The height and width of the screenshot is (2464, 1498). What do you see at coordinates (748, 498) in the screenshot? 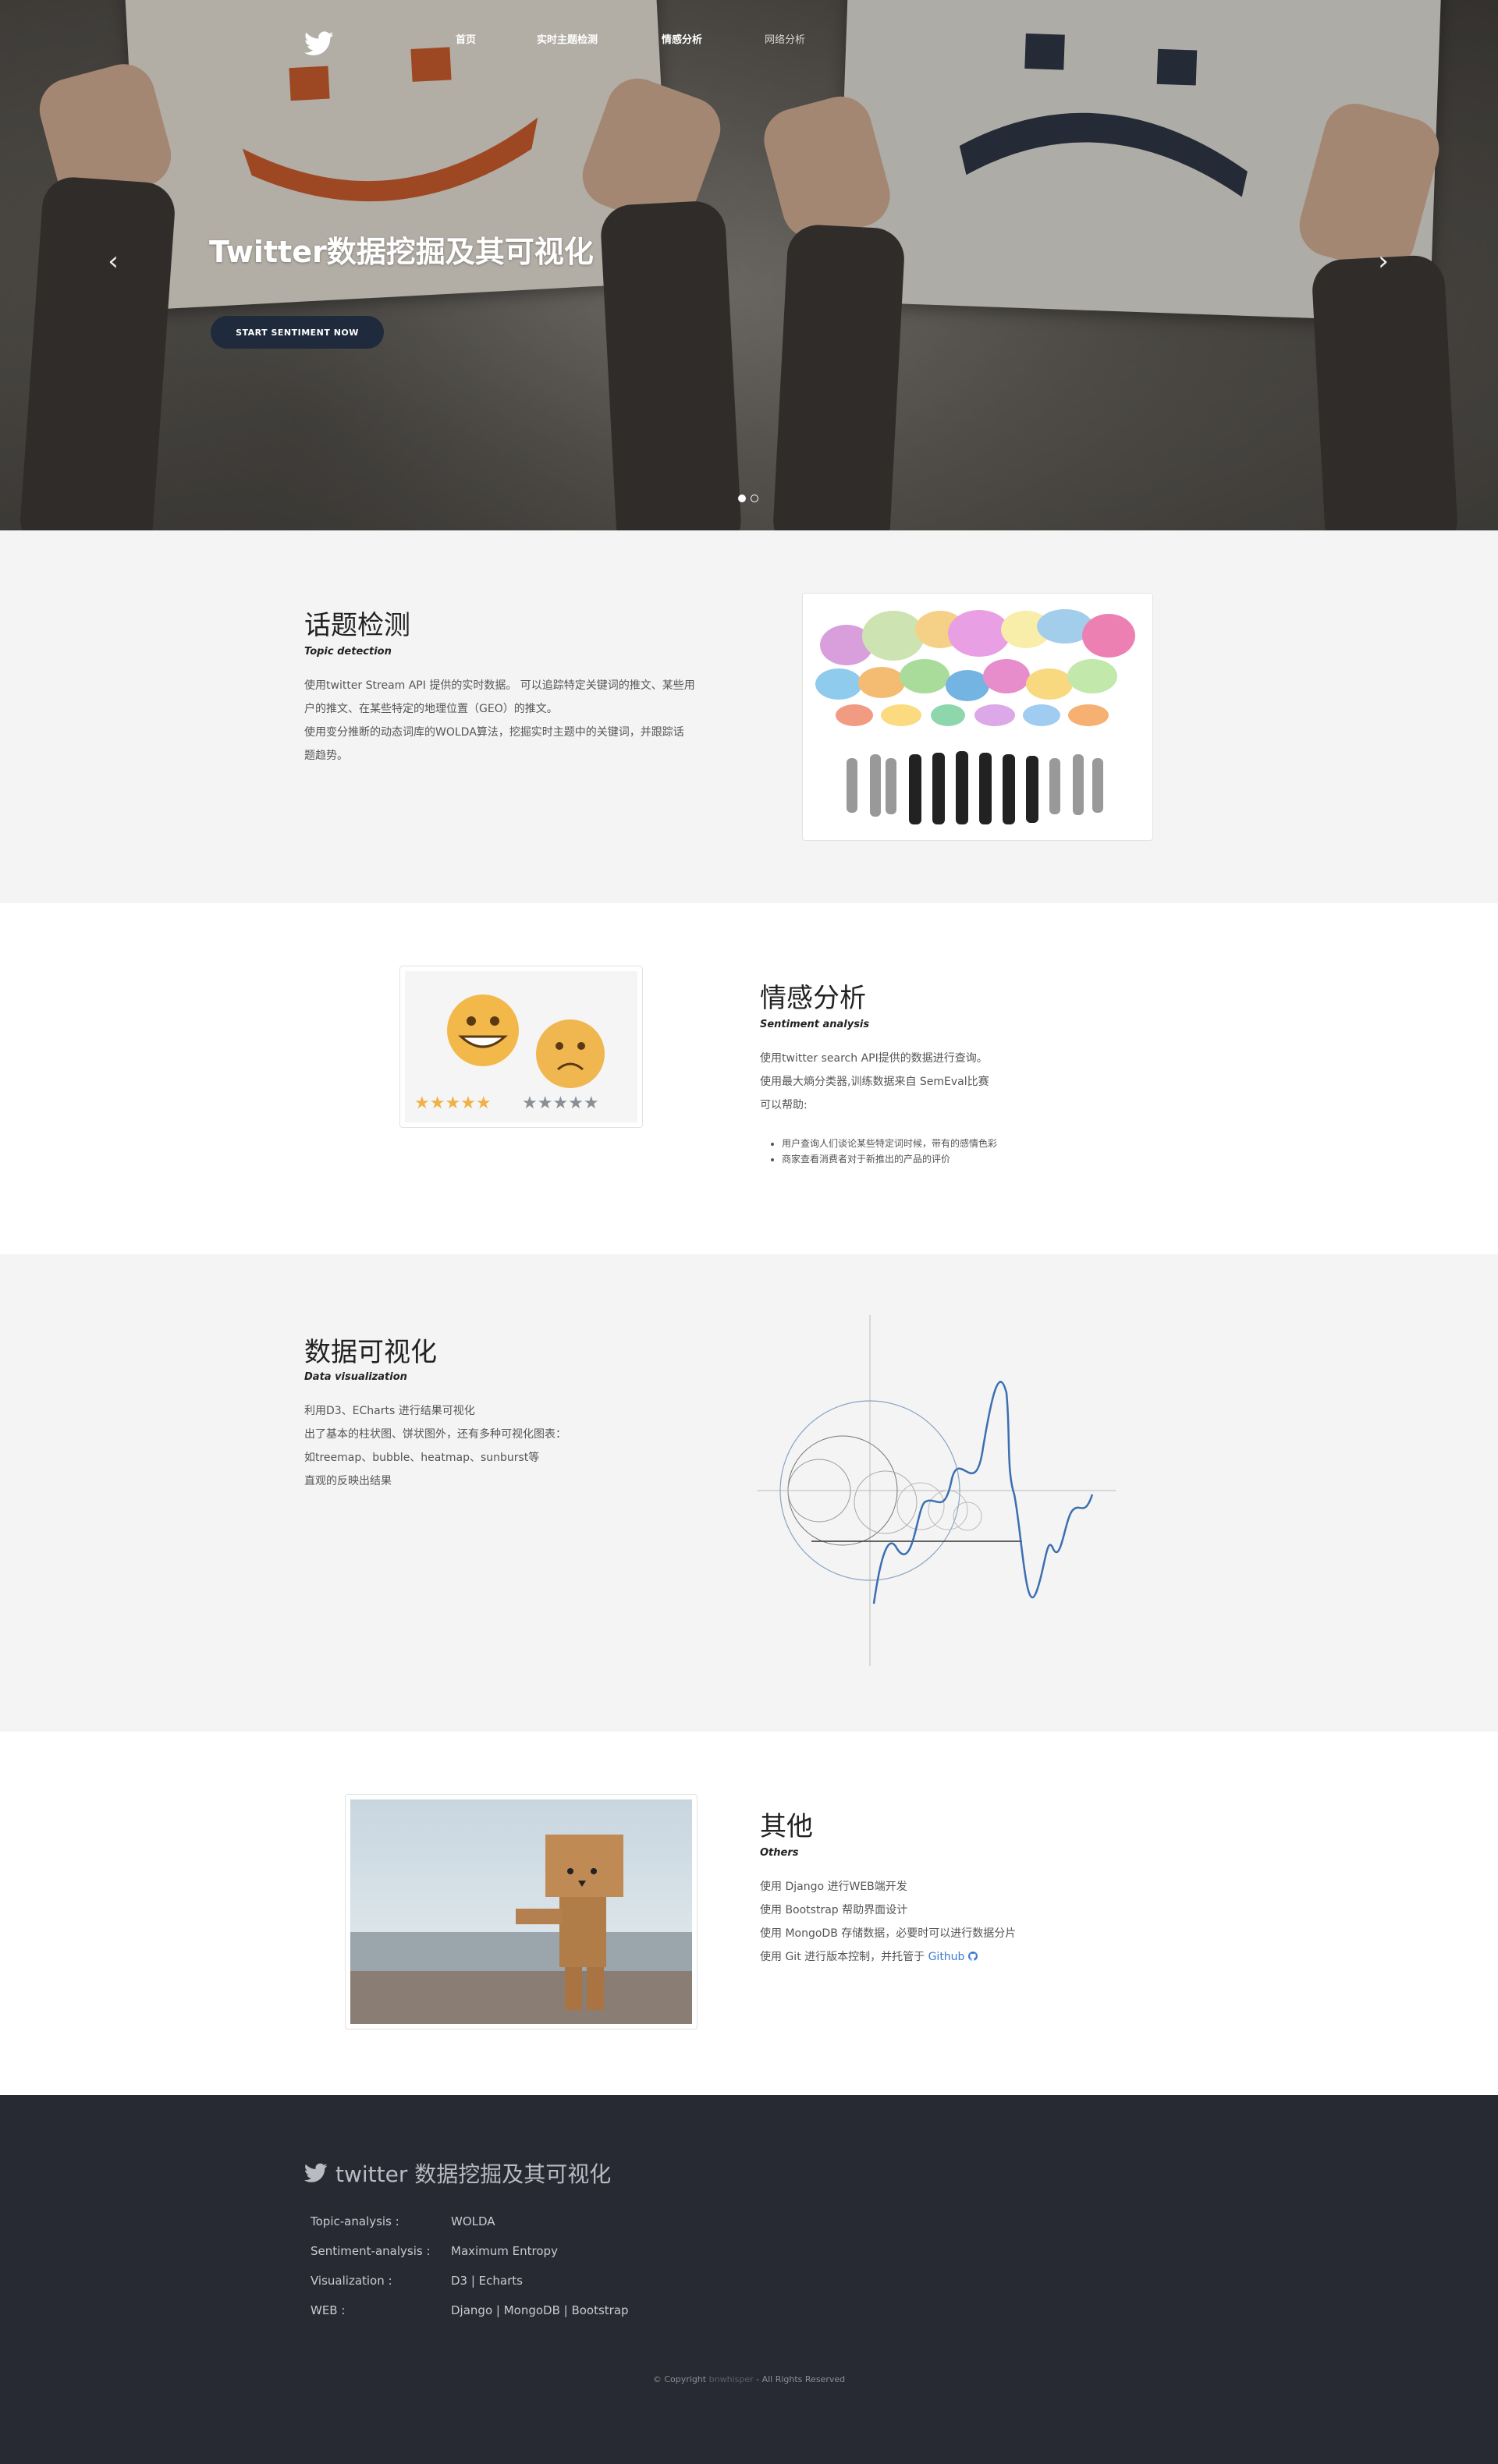
I see `carousel-indicators` at bounding box center [748, 498].